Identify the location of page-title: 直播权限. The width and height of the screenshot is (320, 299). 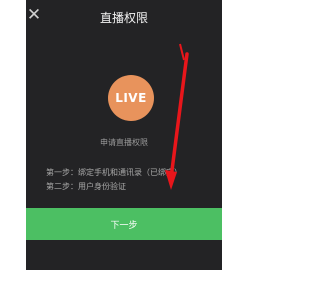
(123, 18).